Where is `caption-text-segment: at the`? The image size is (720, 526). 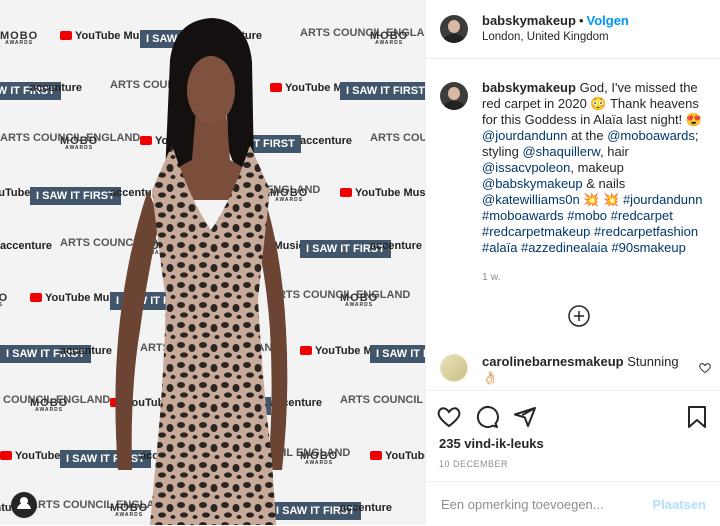
caption-text-segment: at the is located at coordinates (587, 135).